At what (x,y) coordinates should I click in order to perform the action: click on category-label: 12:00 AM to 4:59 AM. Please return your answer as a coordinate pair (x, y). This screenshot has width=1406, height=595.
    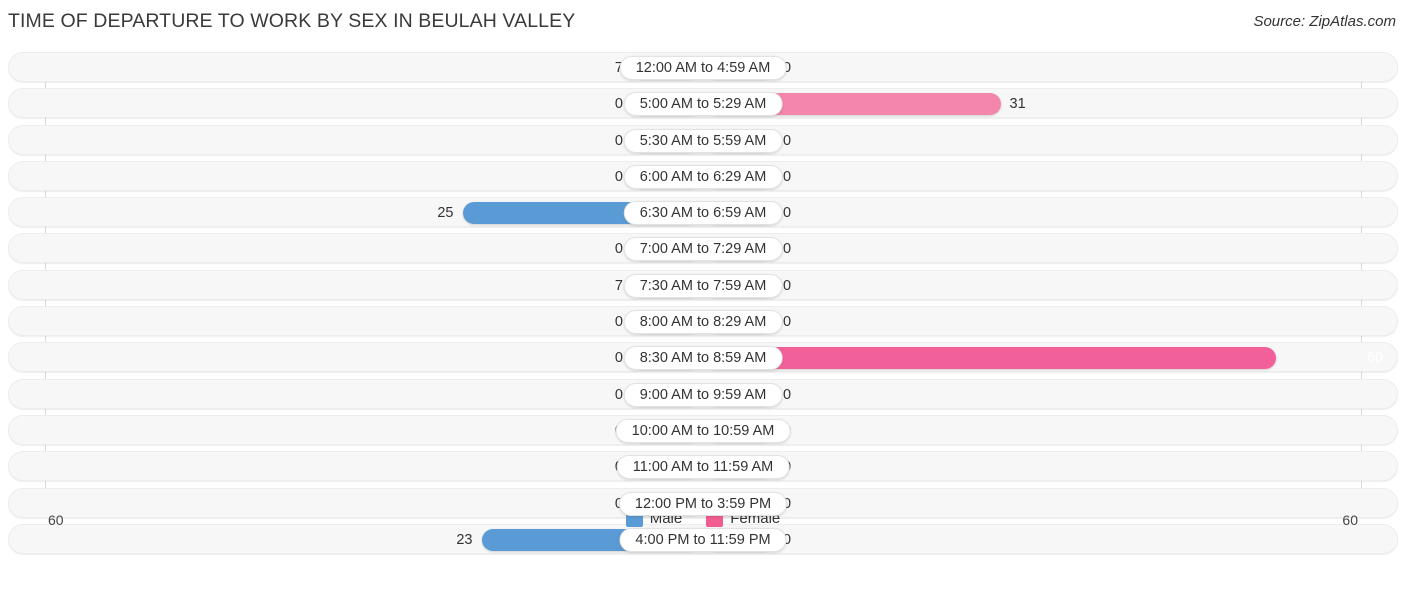
    Looking at the image, I should click on (703, 68).